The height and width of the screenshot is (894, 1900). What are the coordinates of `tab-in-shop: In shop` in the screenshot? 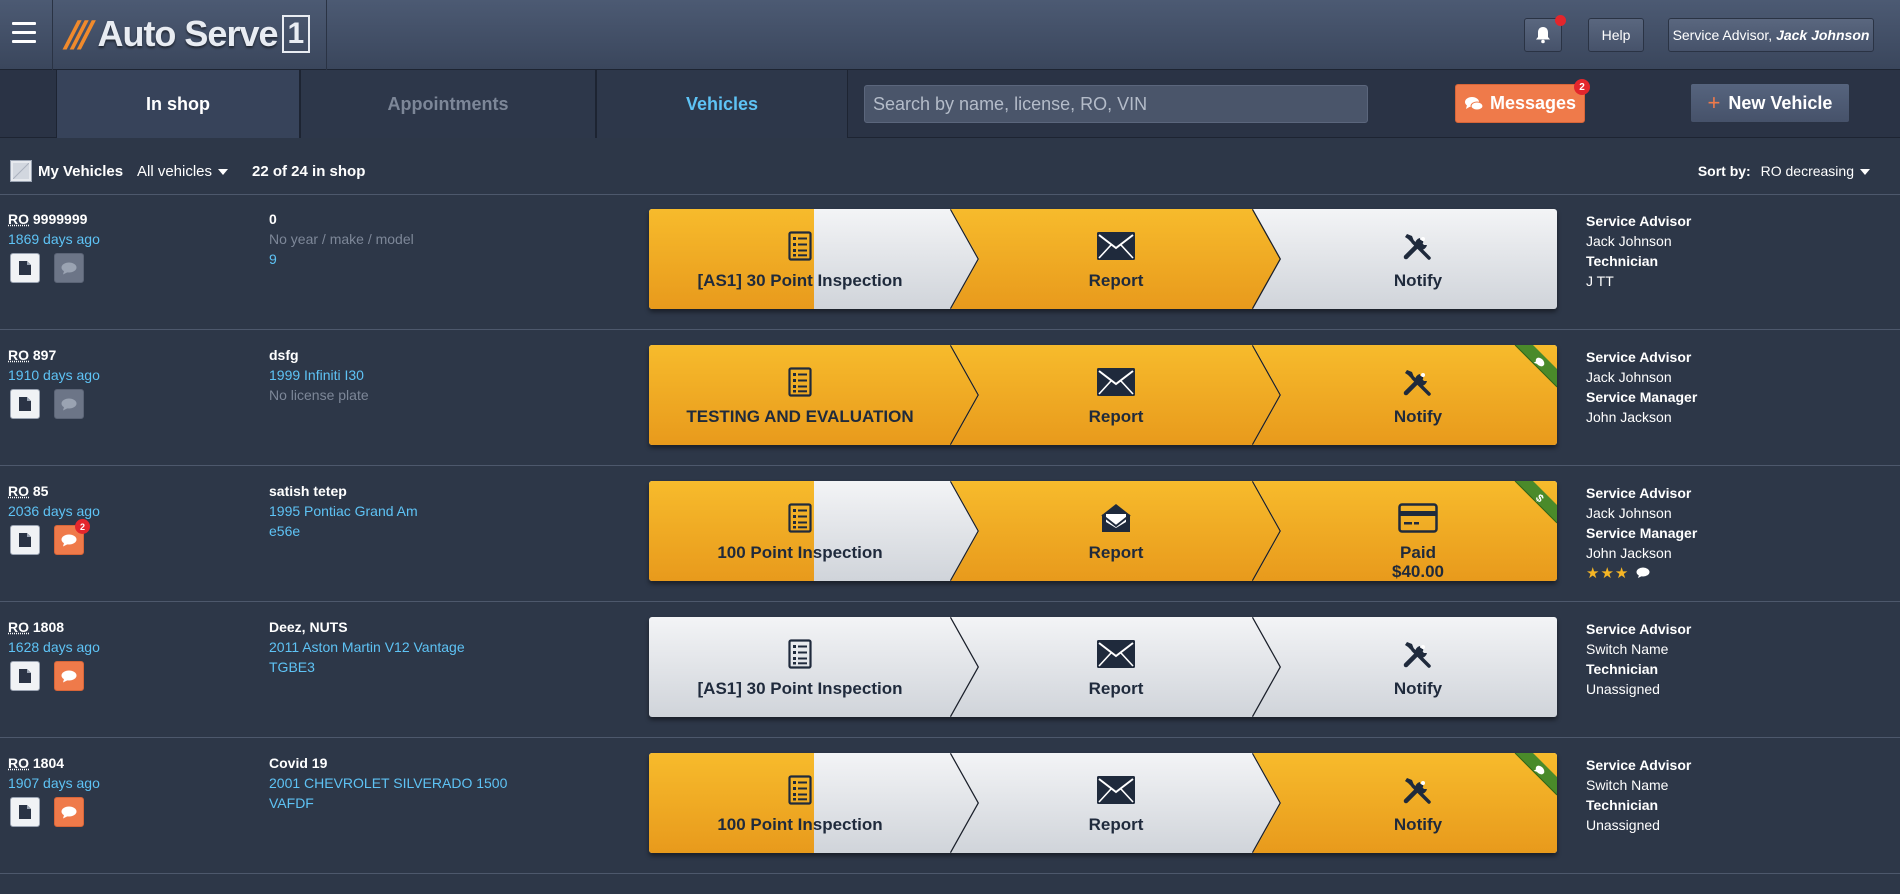 It's located at (178, 104).